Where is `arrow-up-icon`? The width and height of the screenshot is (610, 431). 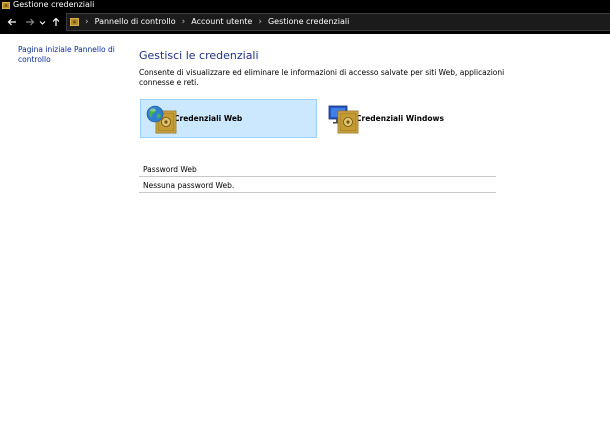
arrow-up-icon is located at coordinates (55, 21).